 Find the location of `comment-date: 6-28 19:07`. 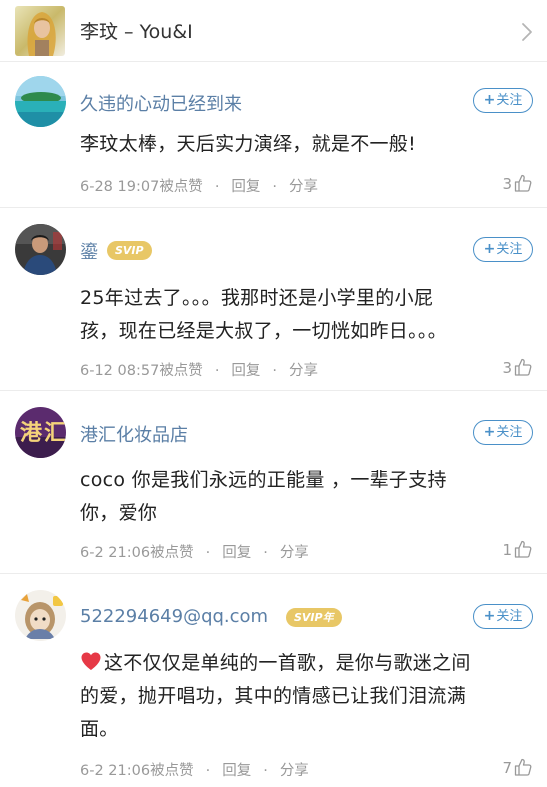

comment-date: 6-28 19:07 is located at coordinates (120, 187).